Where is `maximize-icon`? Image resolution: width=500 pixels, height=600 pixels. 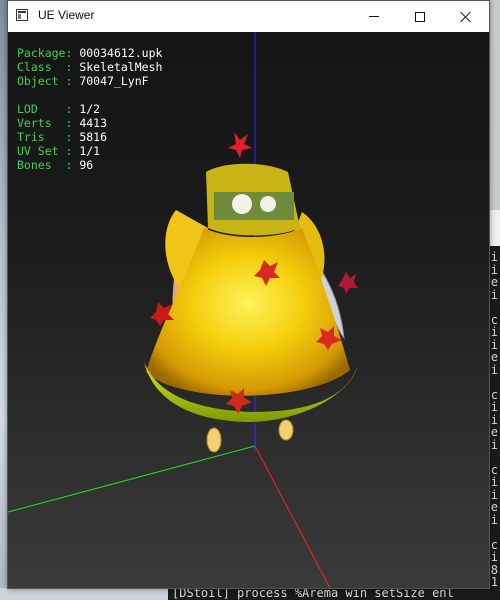 maximize-icon is located at coordinates (420, 16).